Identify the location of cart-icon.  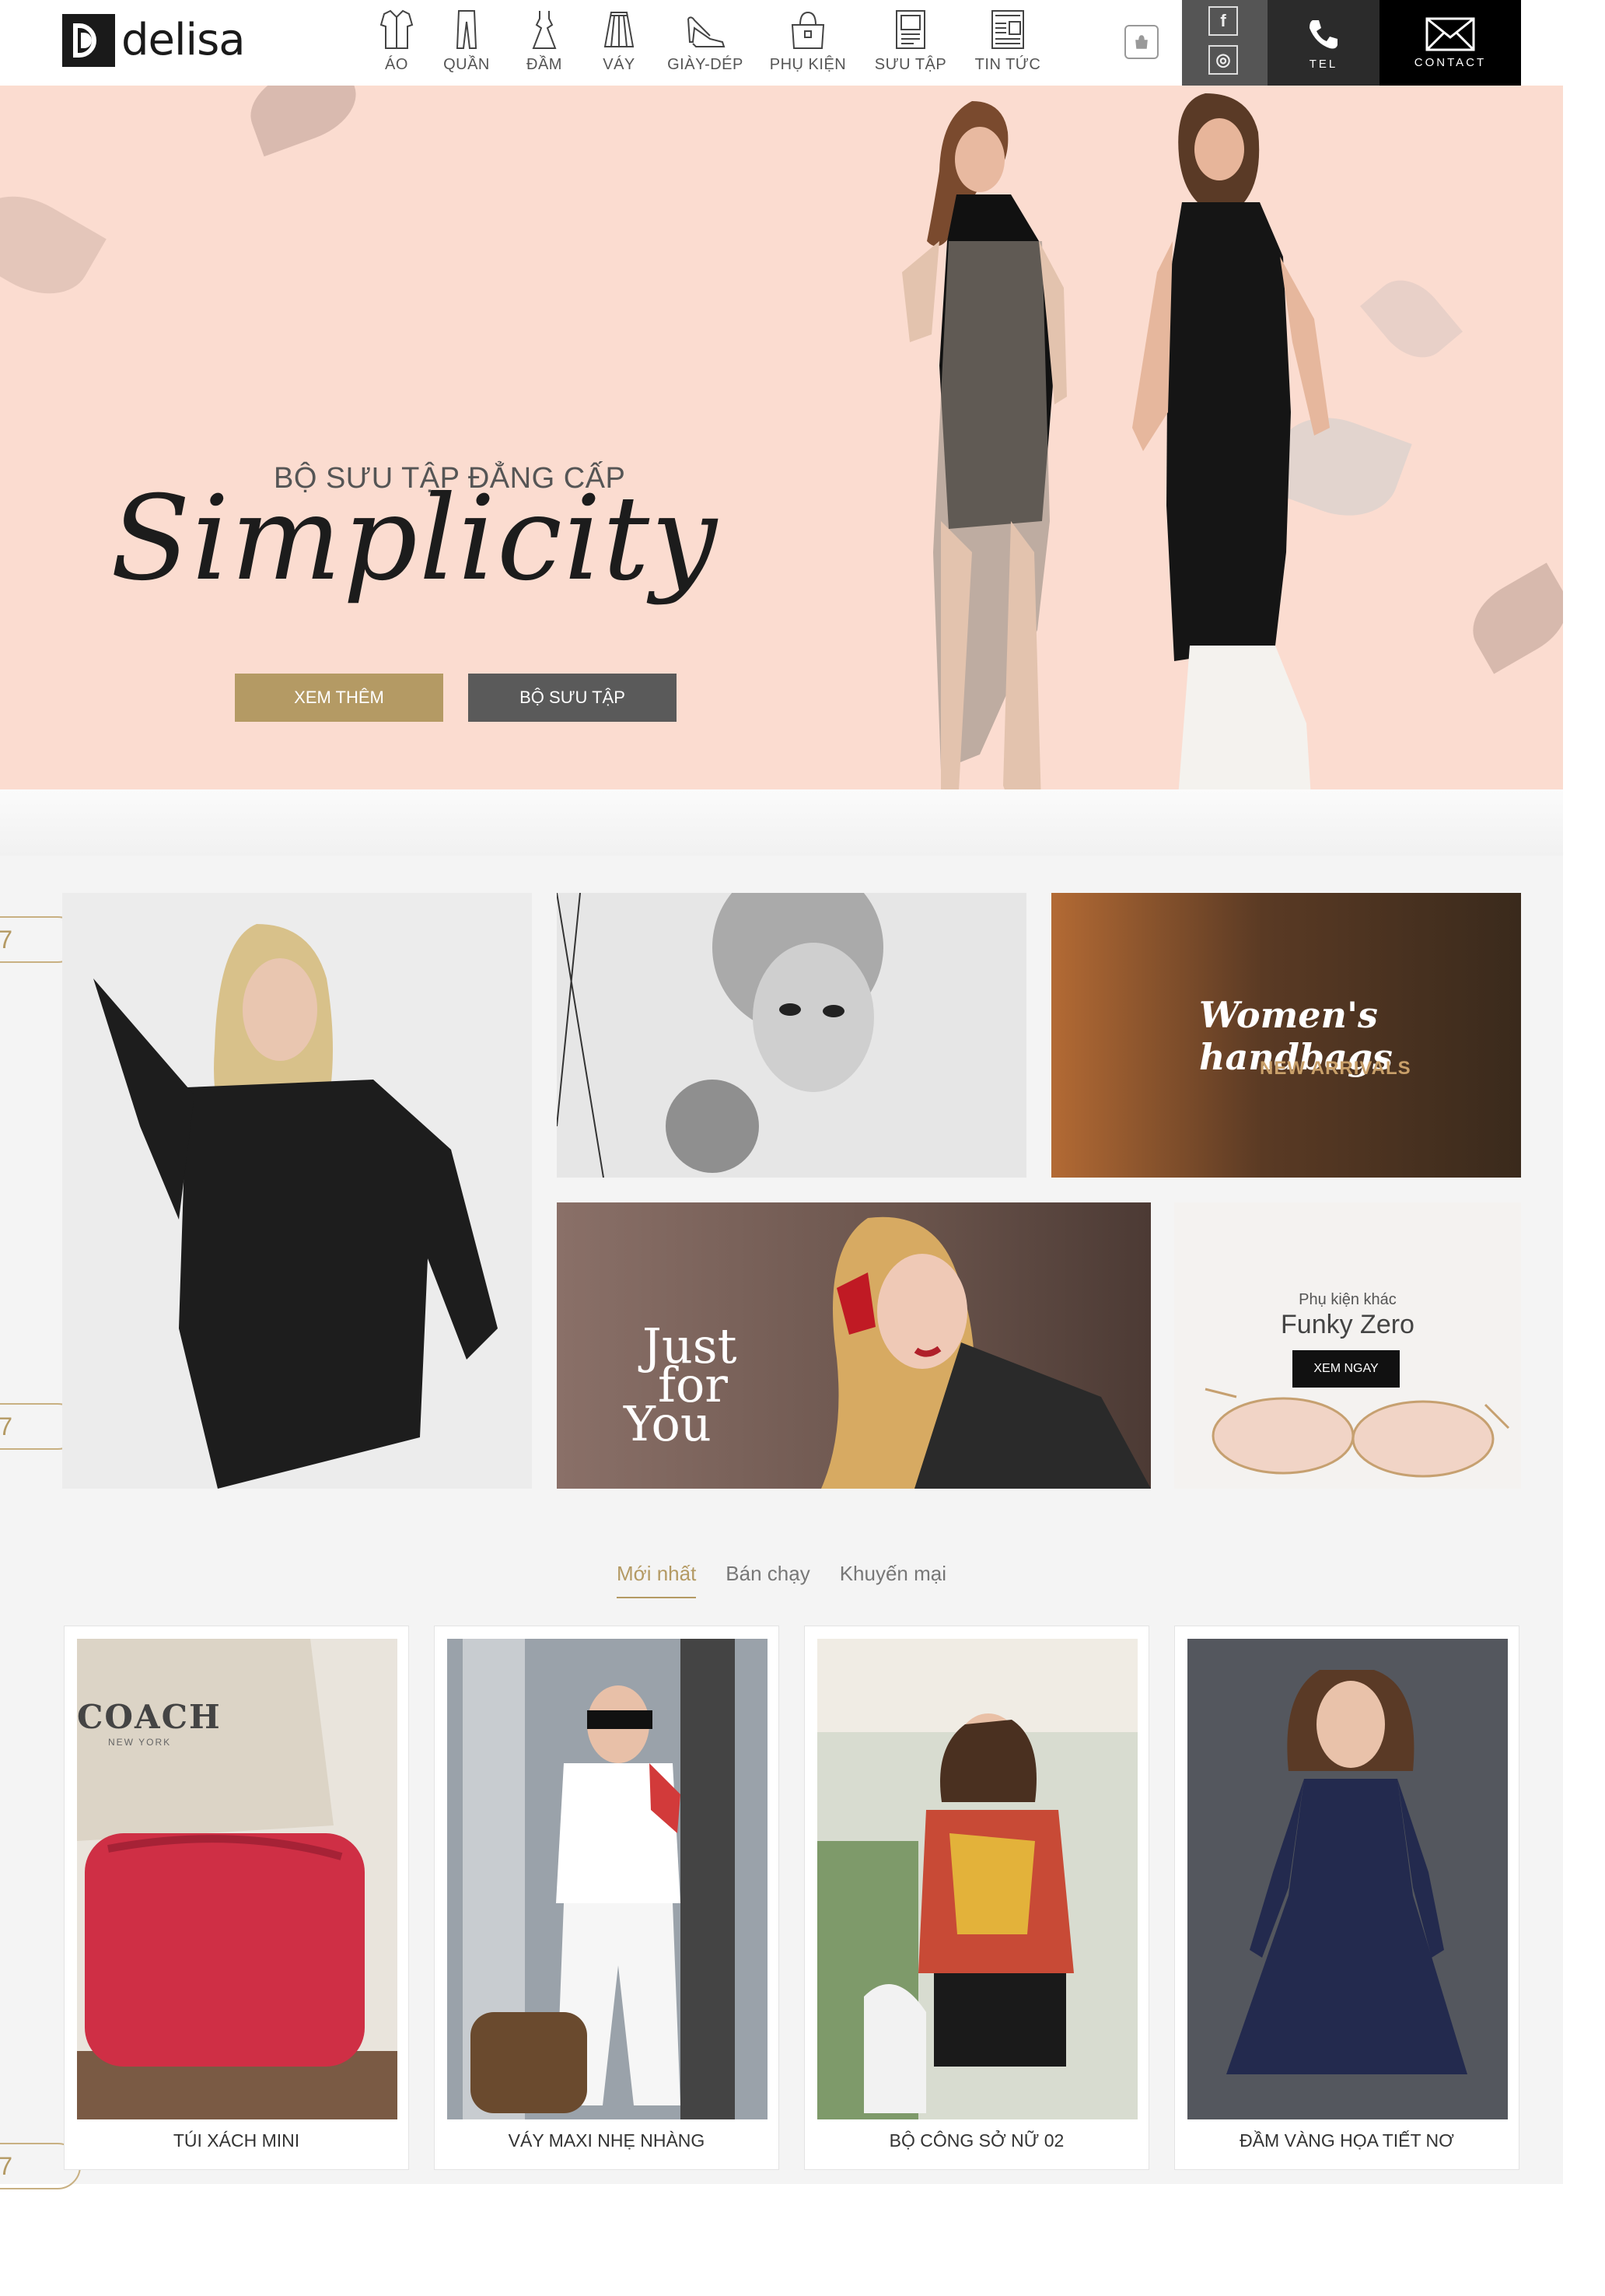
(1142, 42).